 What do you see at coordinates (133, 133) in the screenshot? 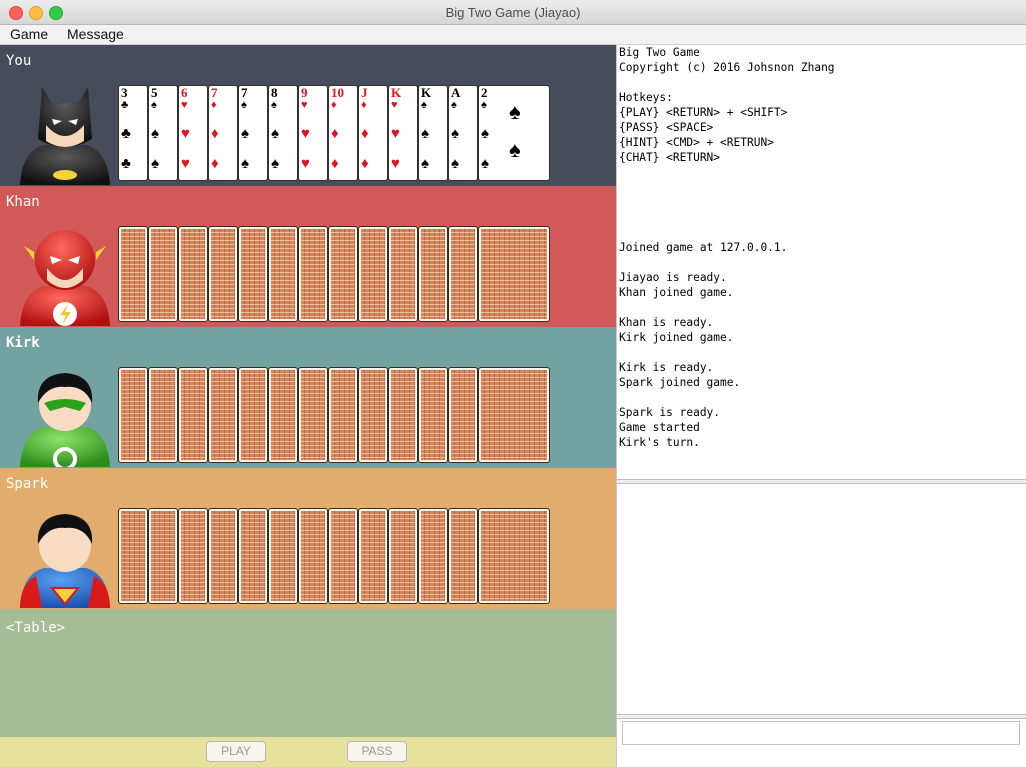
I see `playing-card: 3 ♣ ♣ ♣` at bounding box center [133, 133].